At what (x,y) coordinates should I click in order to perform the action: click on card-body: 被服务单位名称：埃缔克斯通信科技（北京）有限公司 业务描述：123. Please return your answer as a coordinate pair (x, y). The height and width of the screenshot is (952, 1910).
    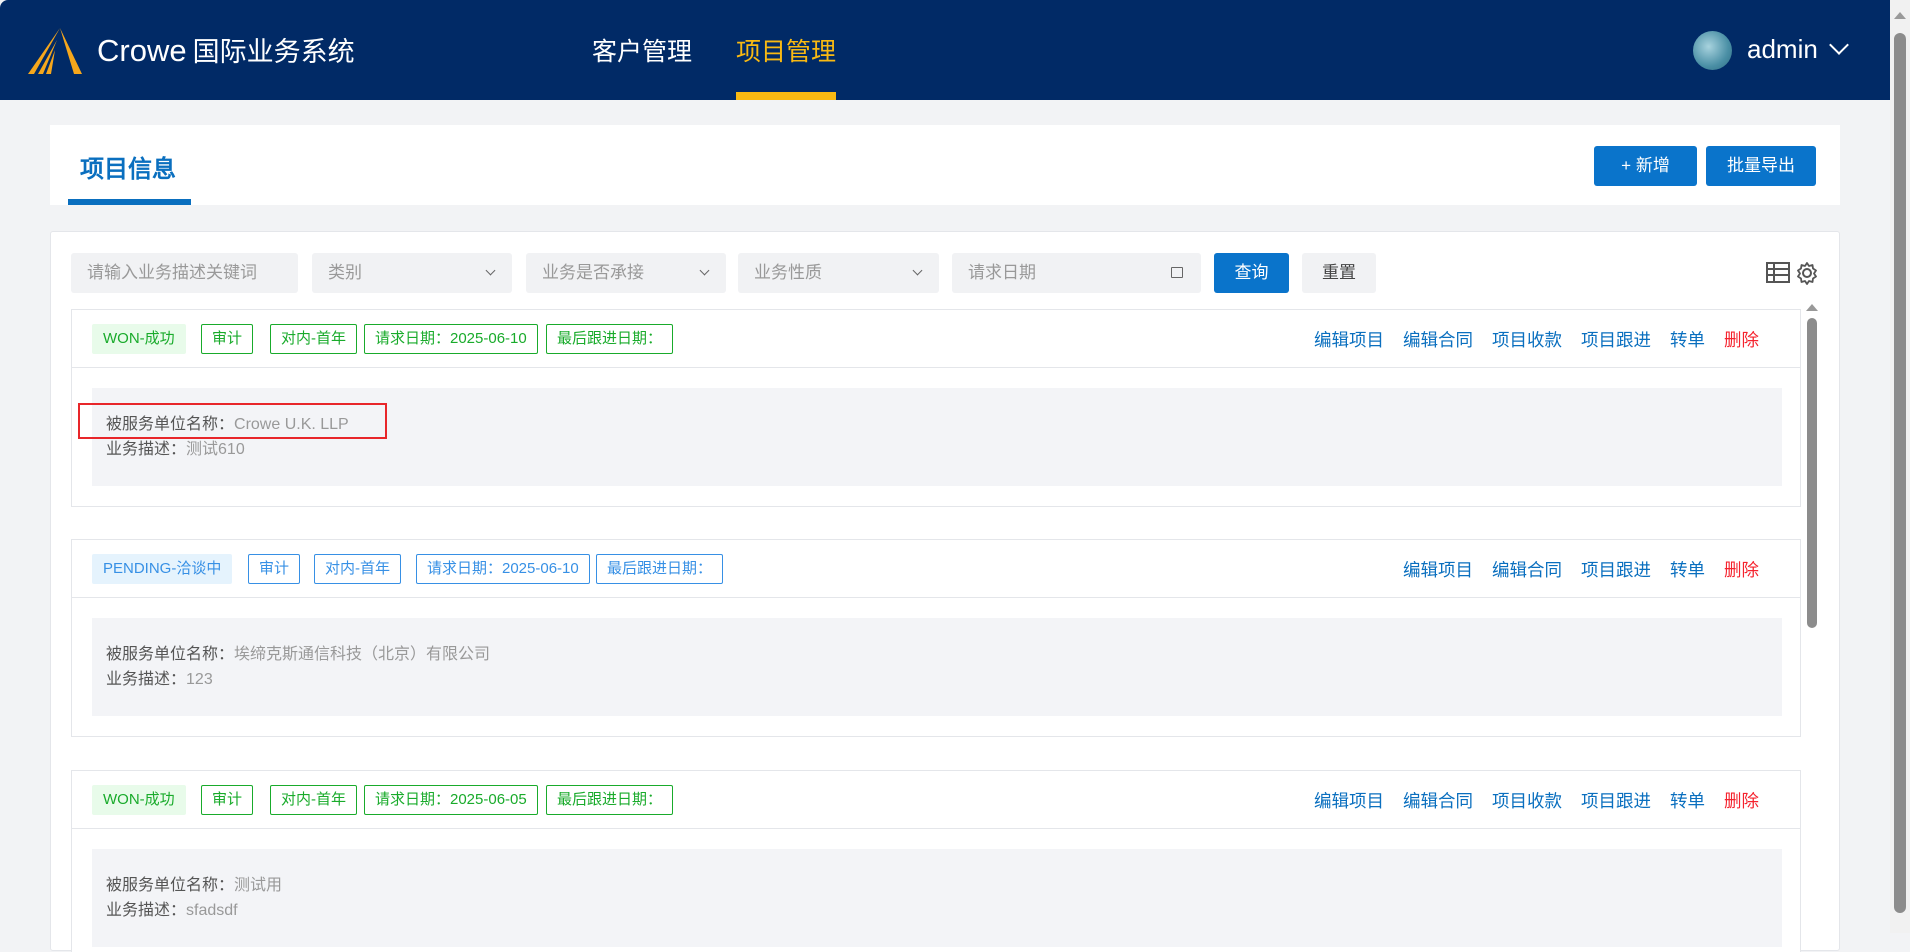
    Looking at the image, I should click on (937, 667).